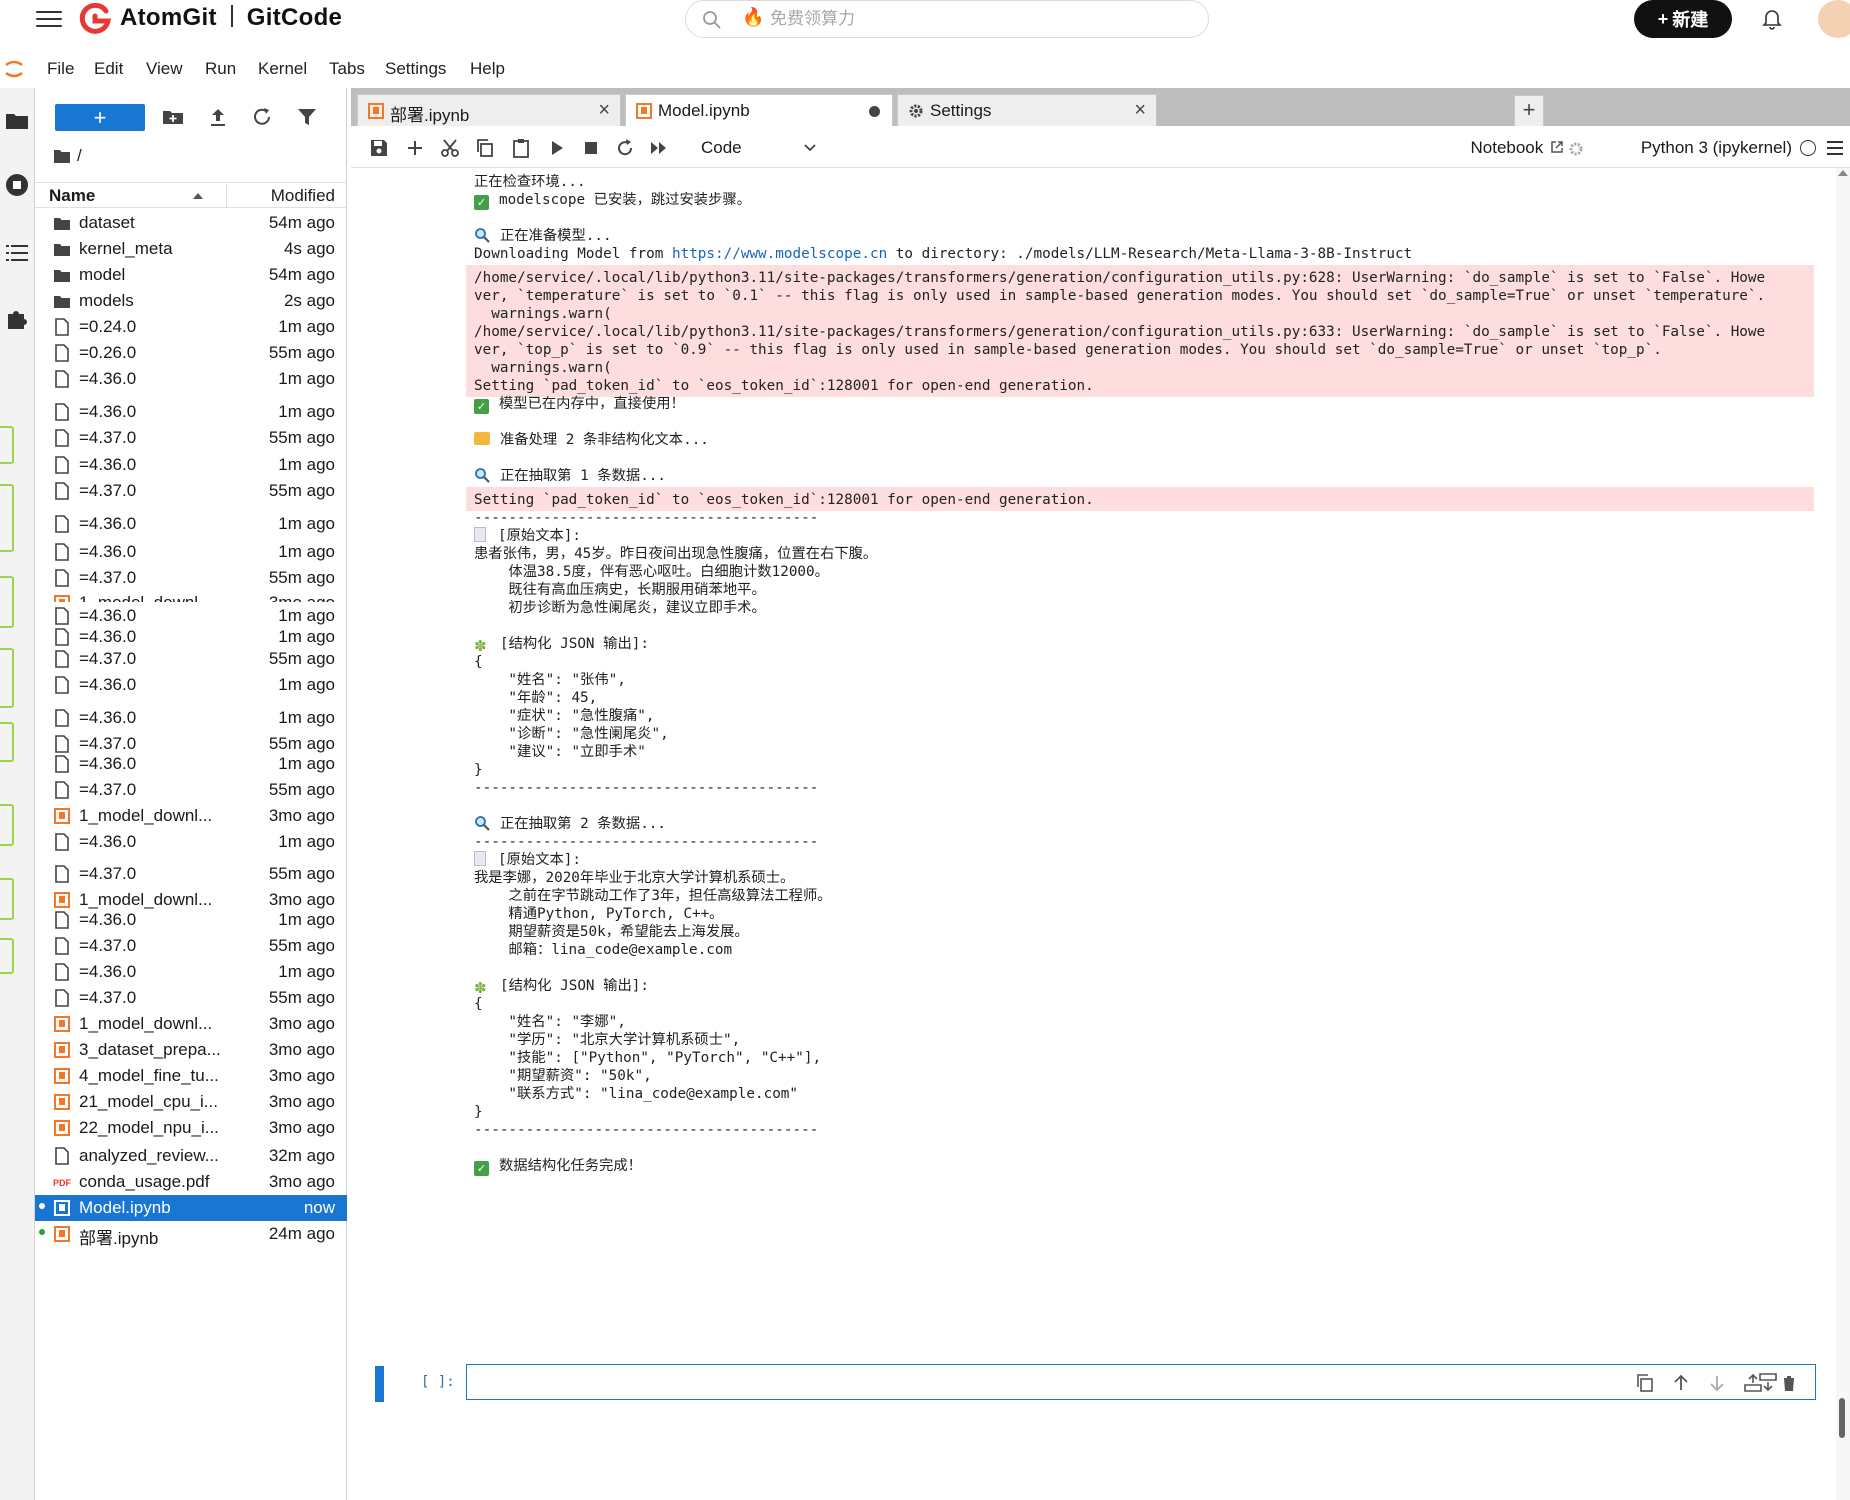 This screenshot has width=1850, height=1500. What do you see at coordinates (980, 19) in the screenshot?
I see `site-search-input` at bounding box center [980, 19].